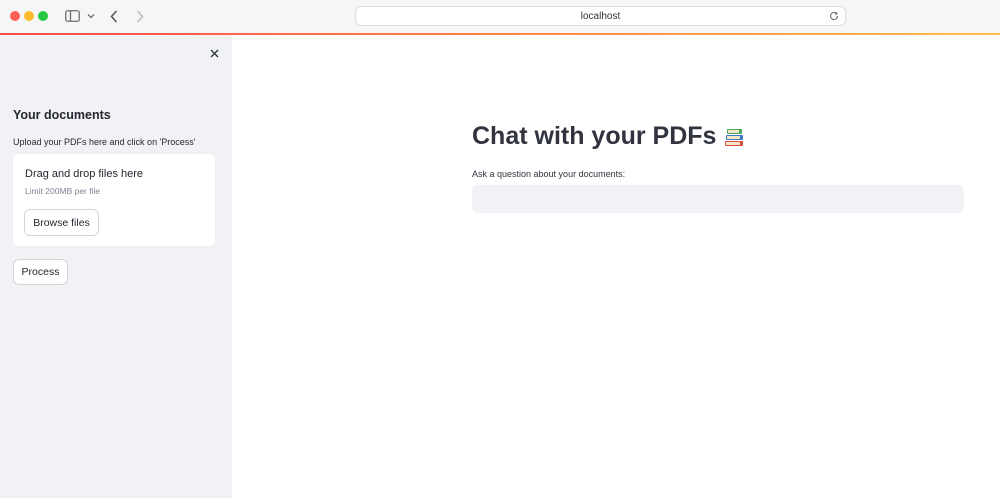  I want to click on back-arrow-icon, so click(114, 16).